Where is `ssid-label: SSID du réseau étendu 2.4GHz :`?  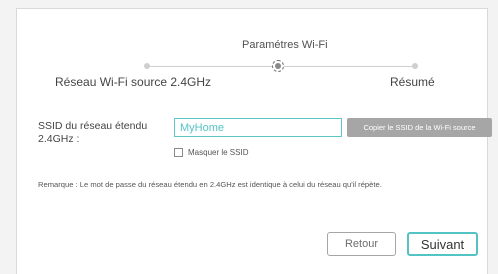 ssid-label: SSID du réseau étendu 2.4GHz : is located at coordinates (93, 132).